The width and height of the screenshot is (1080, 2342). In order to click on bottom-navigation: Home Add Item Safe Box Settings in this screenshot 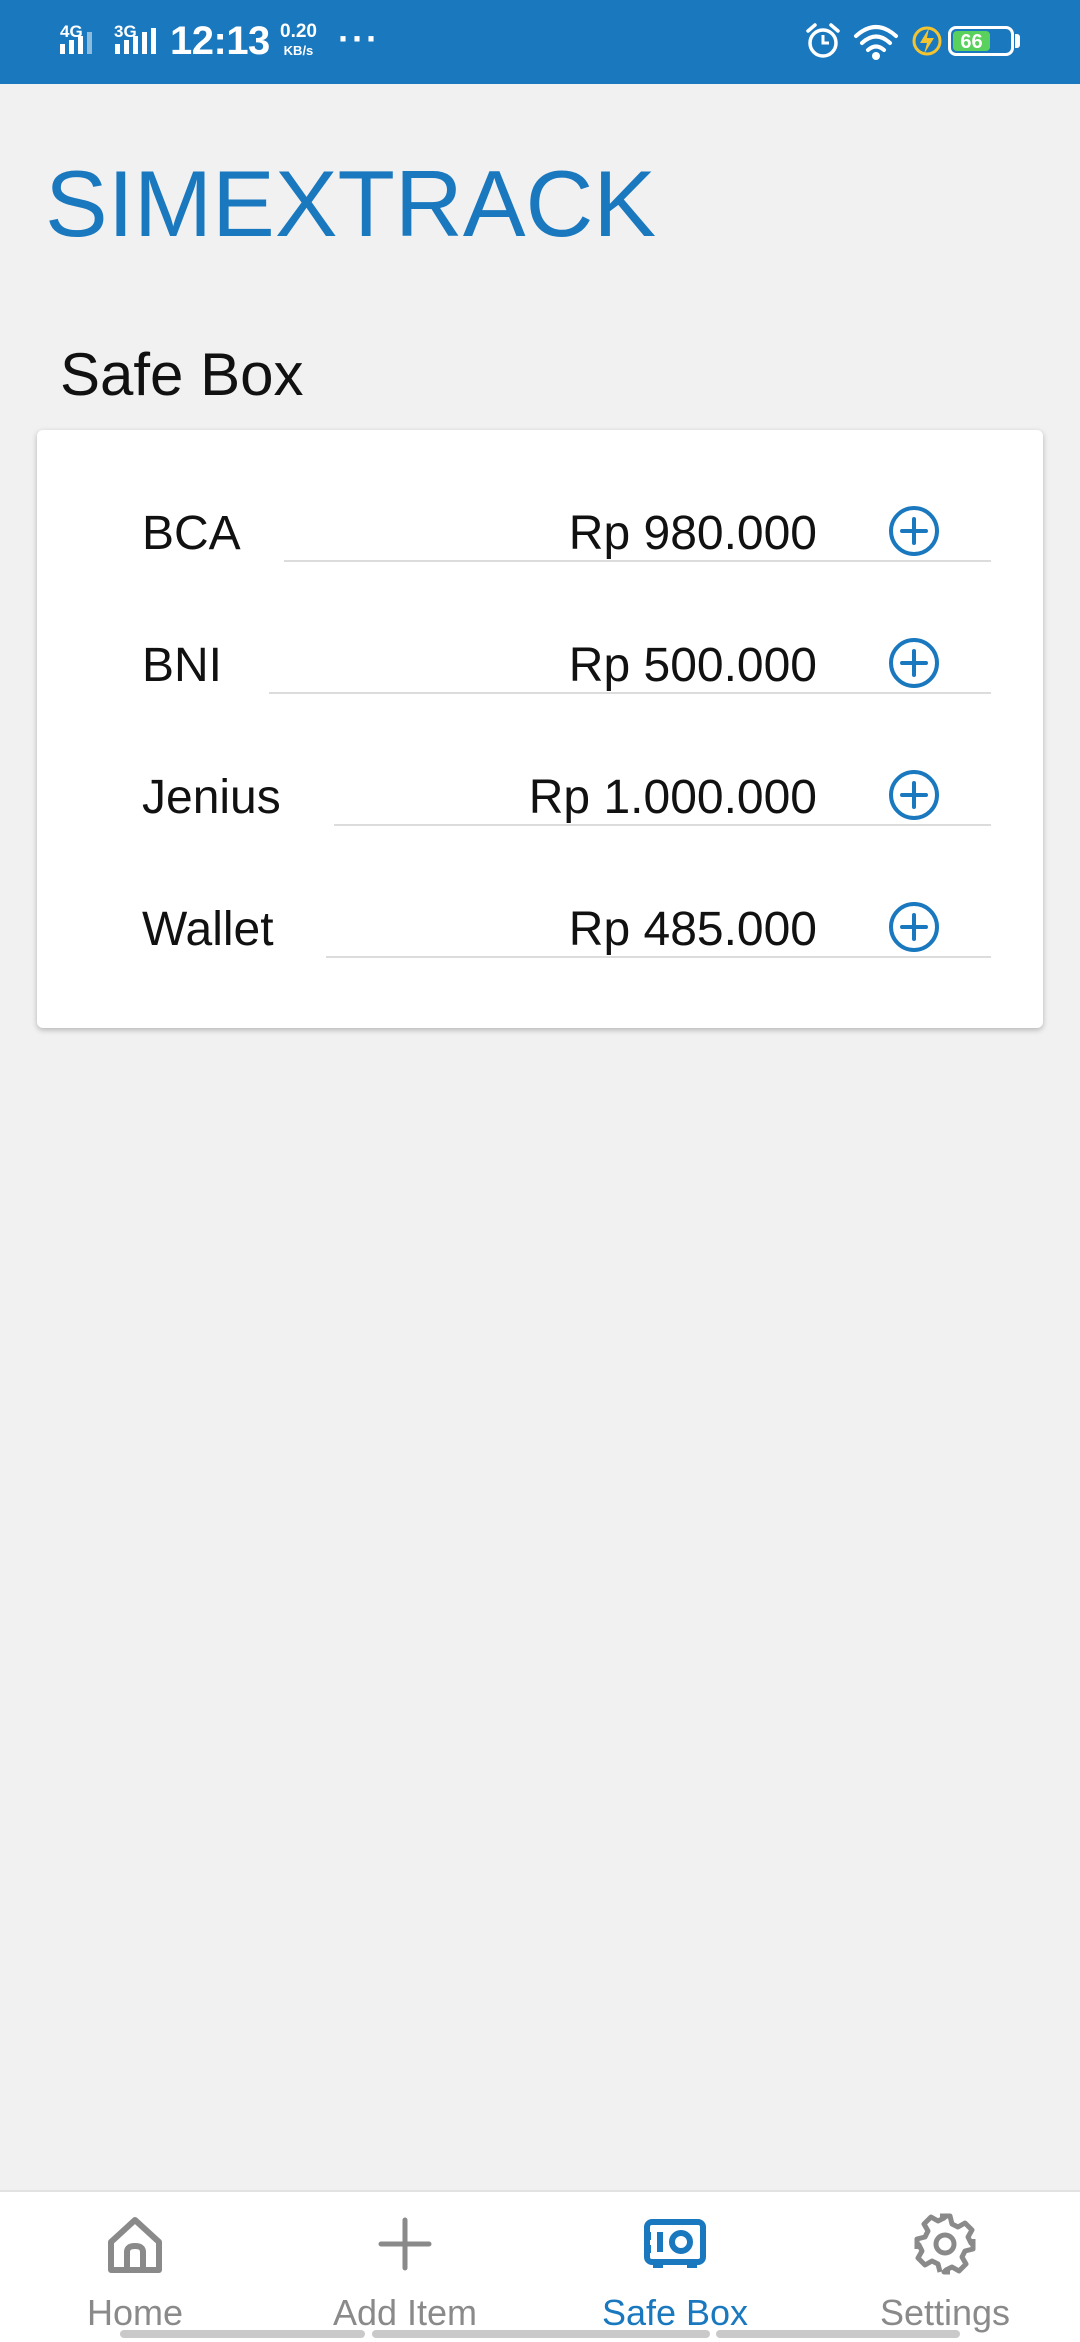, I will do `click(540, 2266)`.